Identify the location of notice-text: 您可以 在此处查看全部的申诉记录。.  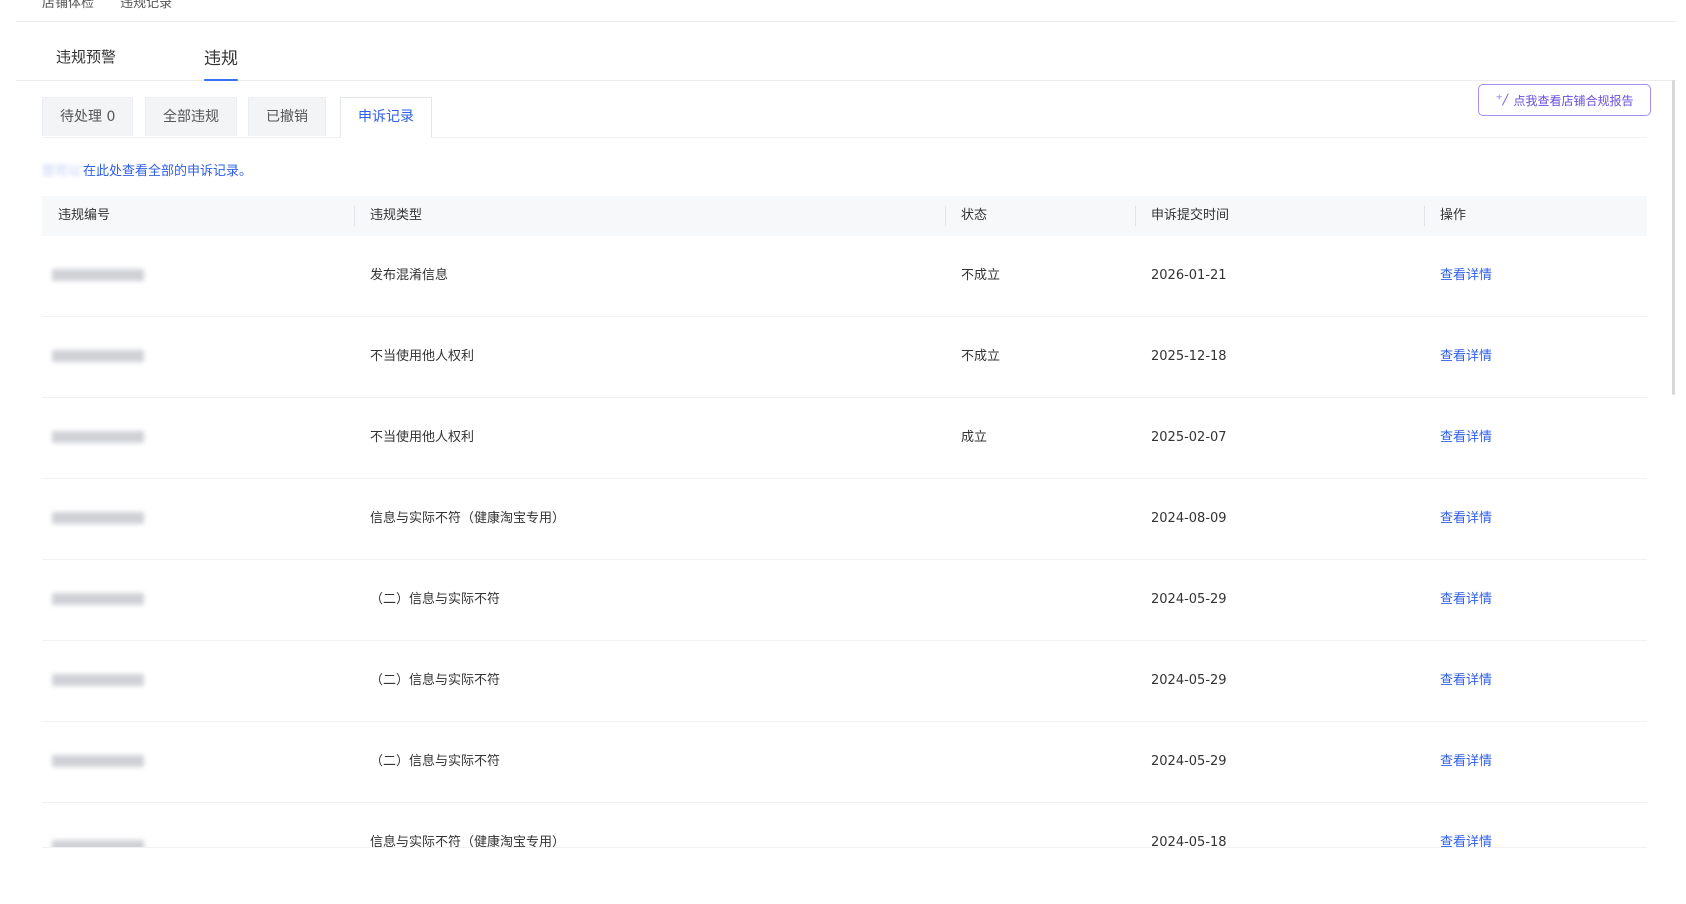
(147, 169).